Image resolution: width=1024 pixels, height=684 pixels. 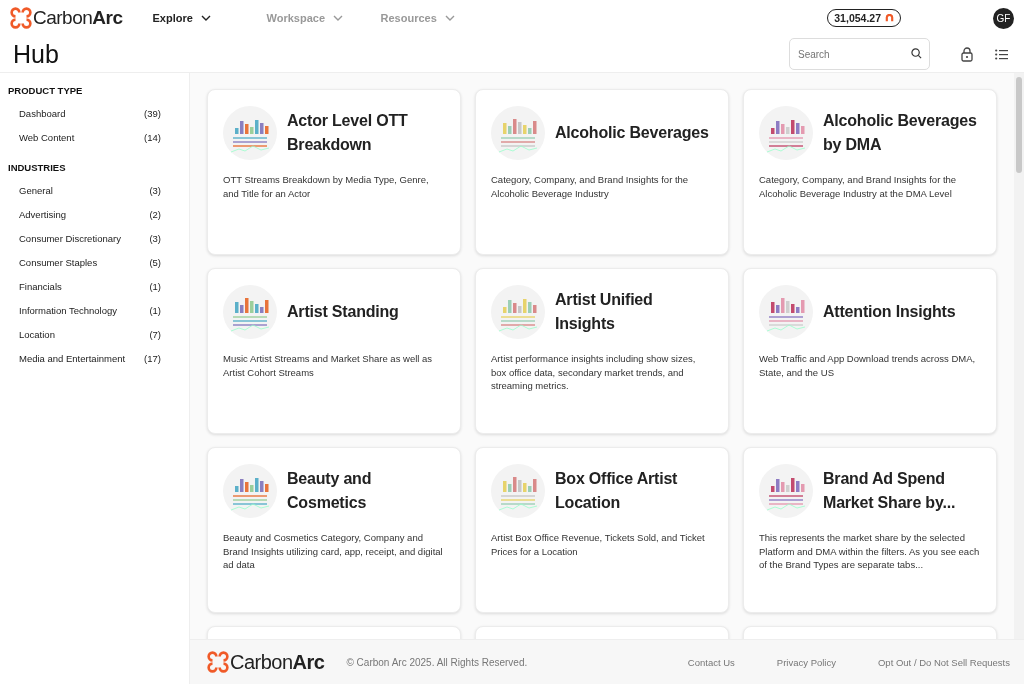 I want to click on footer-link: Contact Us, so click(x=711, y=662).